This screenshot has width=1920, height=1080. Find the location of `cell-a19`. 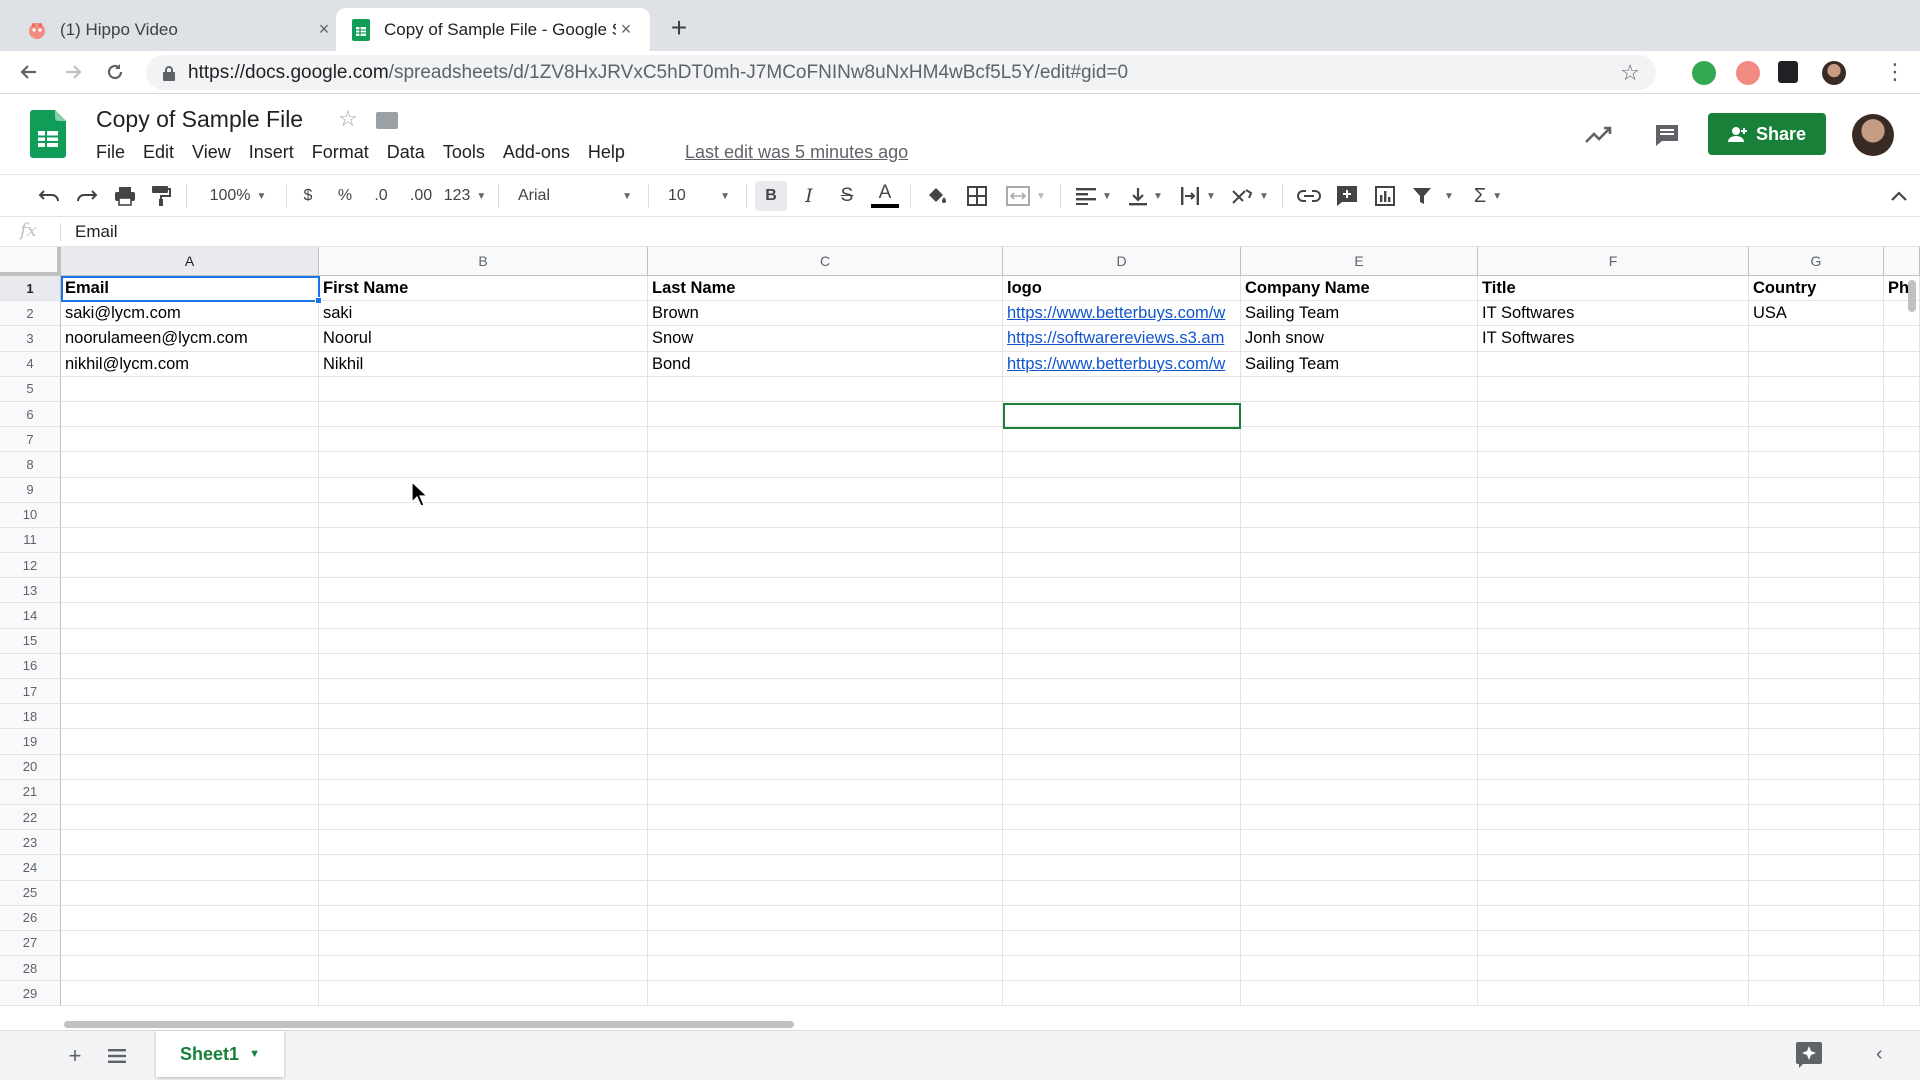

cell-a19 is located at coordinates (190, 742).